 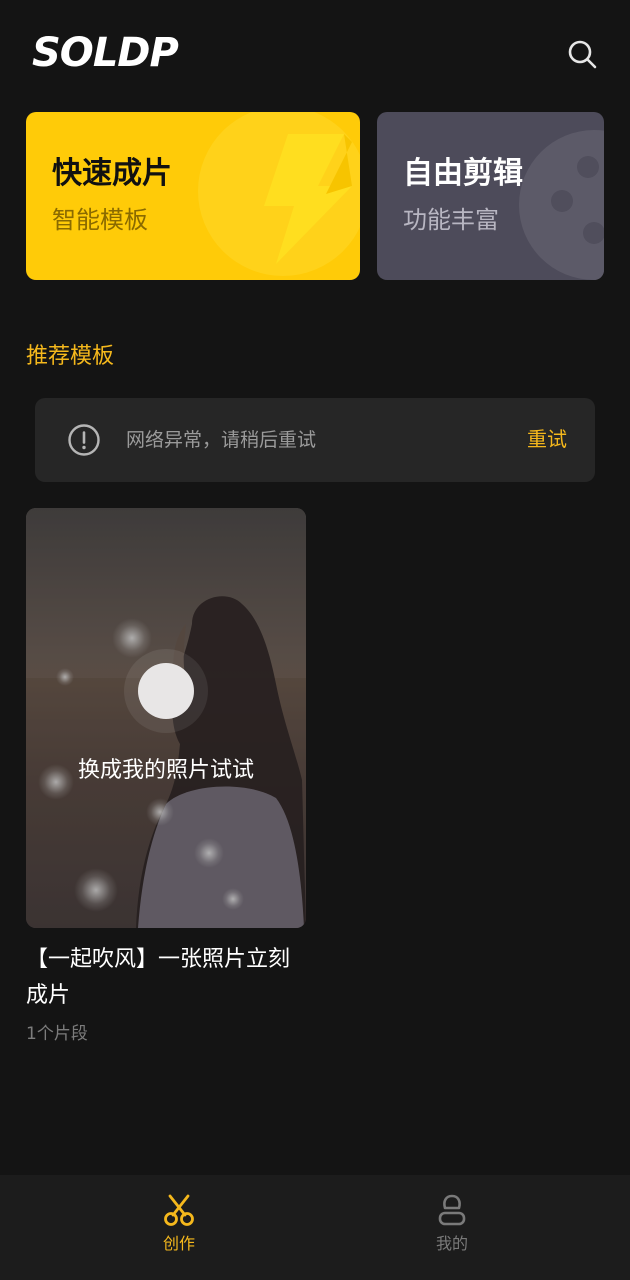 What do you see at coordinates (452, 1210) in the screenshot?
I see `user-icon` at bounding box center [452, 1210].